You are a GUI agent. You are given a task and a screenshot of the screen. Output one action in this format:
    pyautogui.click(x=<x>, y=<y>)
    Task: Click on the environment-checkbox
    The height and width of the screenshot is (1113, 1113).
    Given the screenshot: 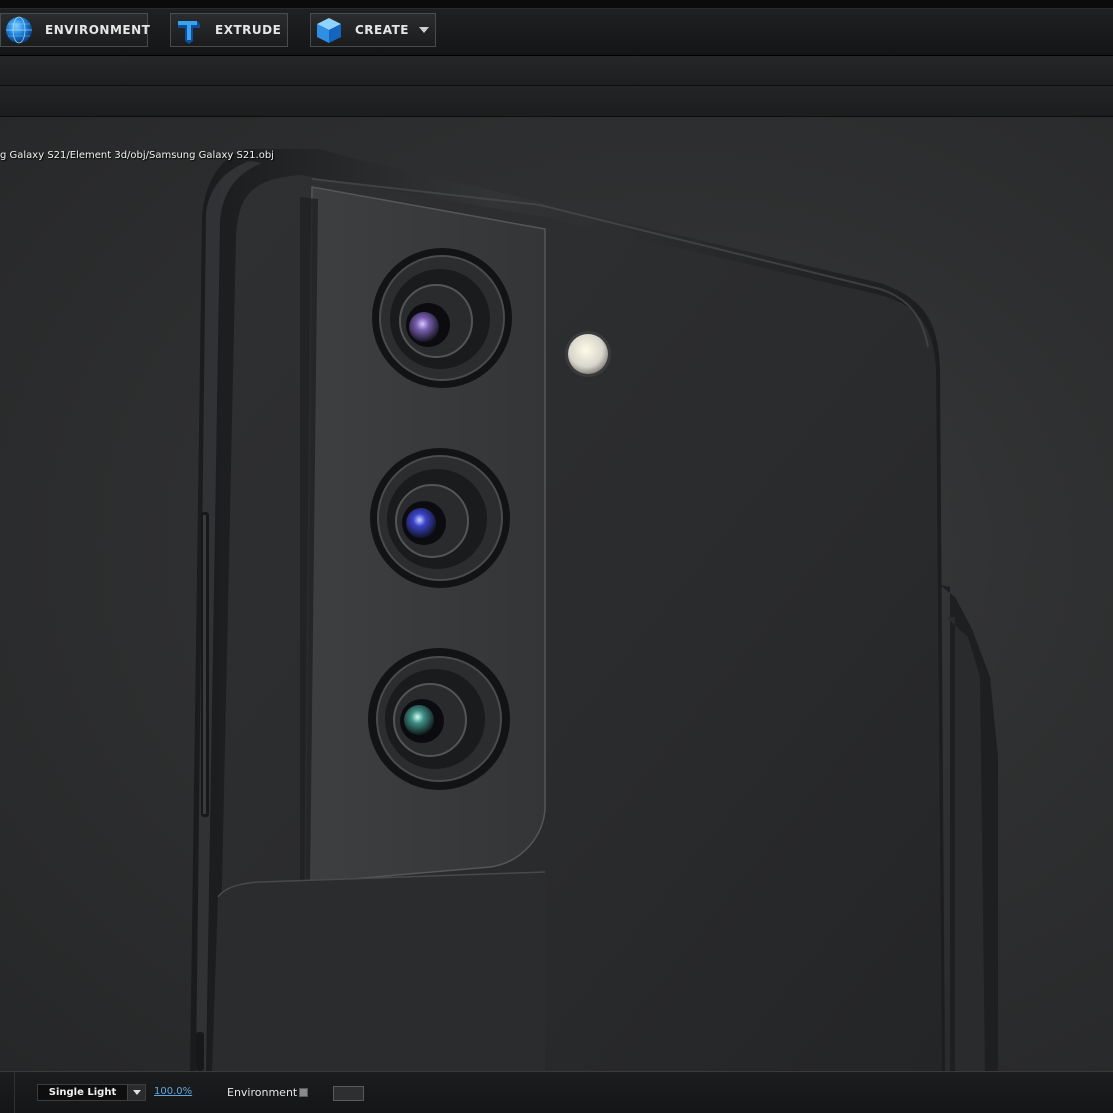 What is the action you would take?
    pyautogui.click(x=303, y=1092)
    